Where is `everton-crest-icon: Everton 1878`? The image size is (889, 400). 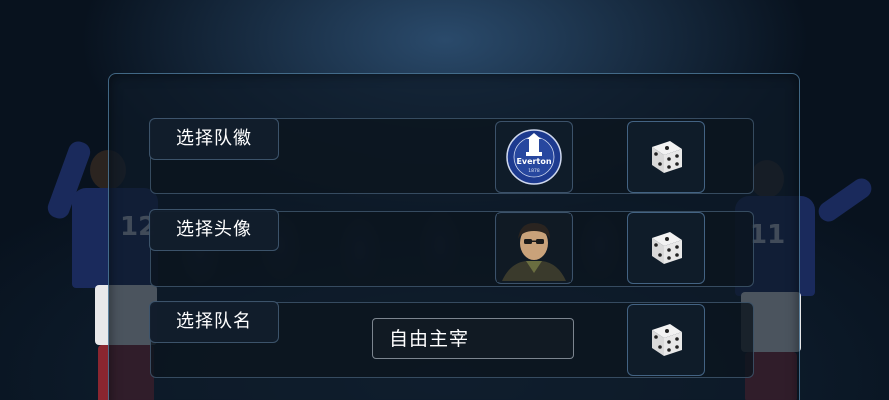
everton-crest-icon: Everton 1878 is located at coordinates (534, 157).